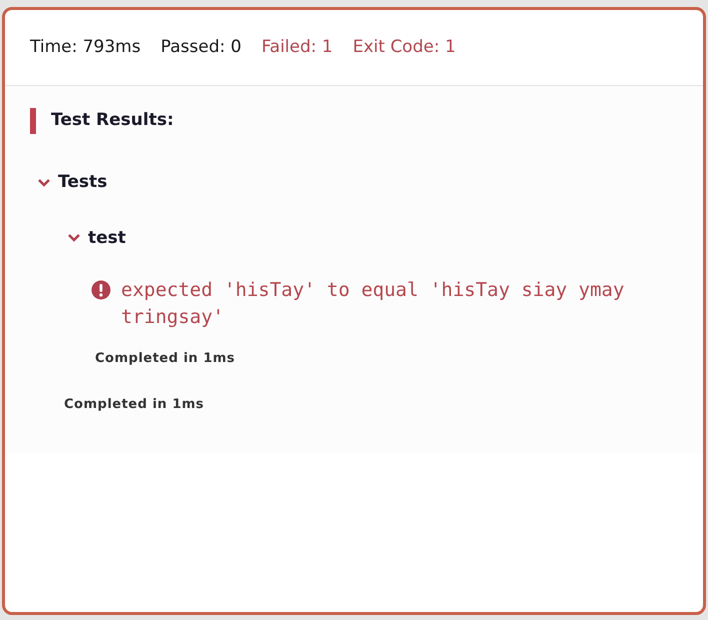 The width and height of the screenshot is (708, 620). What do you see at coordinates (83, 183) in the screenshot?
I see `tree-item-label: Tests` at bounding box center [83, 183].